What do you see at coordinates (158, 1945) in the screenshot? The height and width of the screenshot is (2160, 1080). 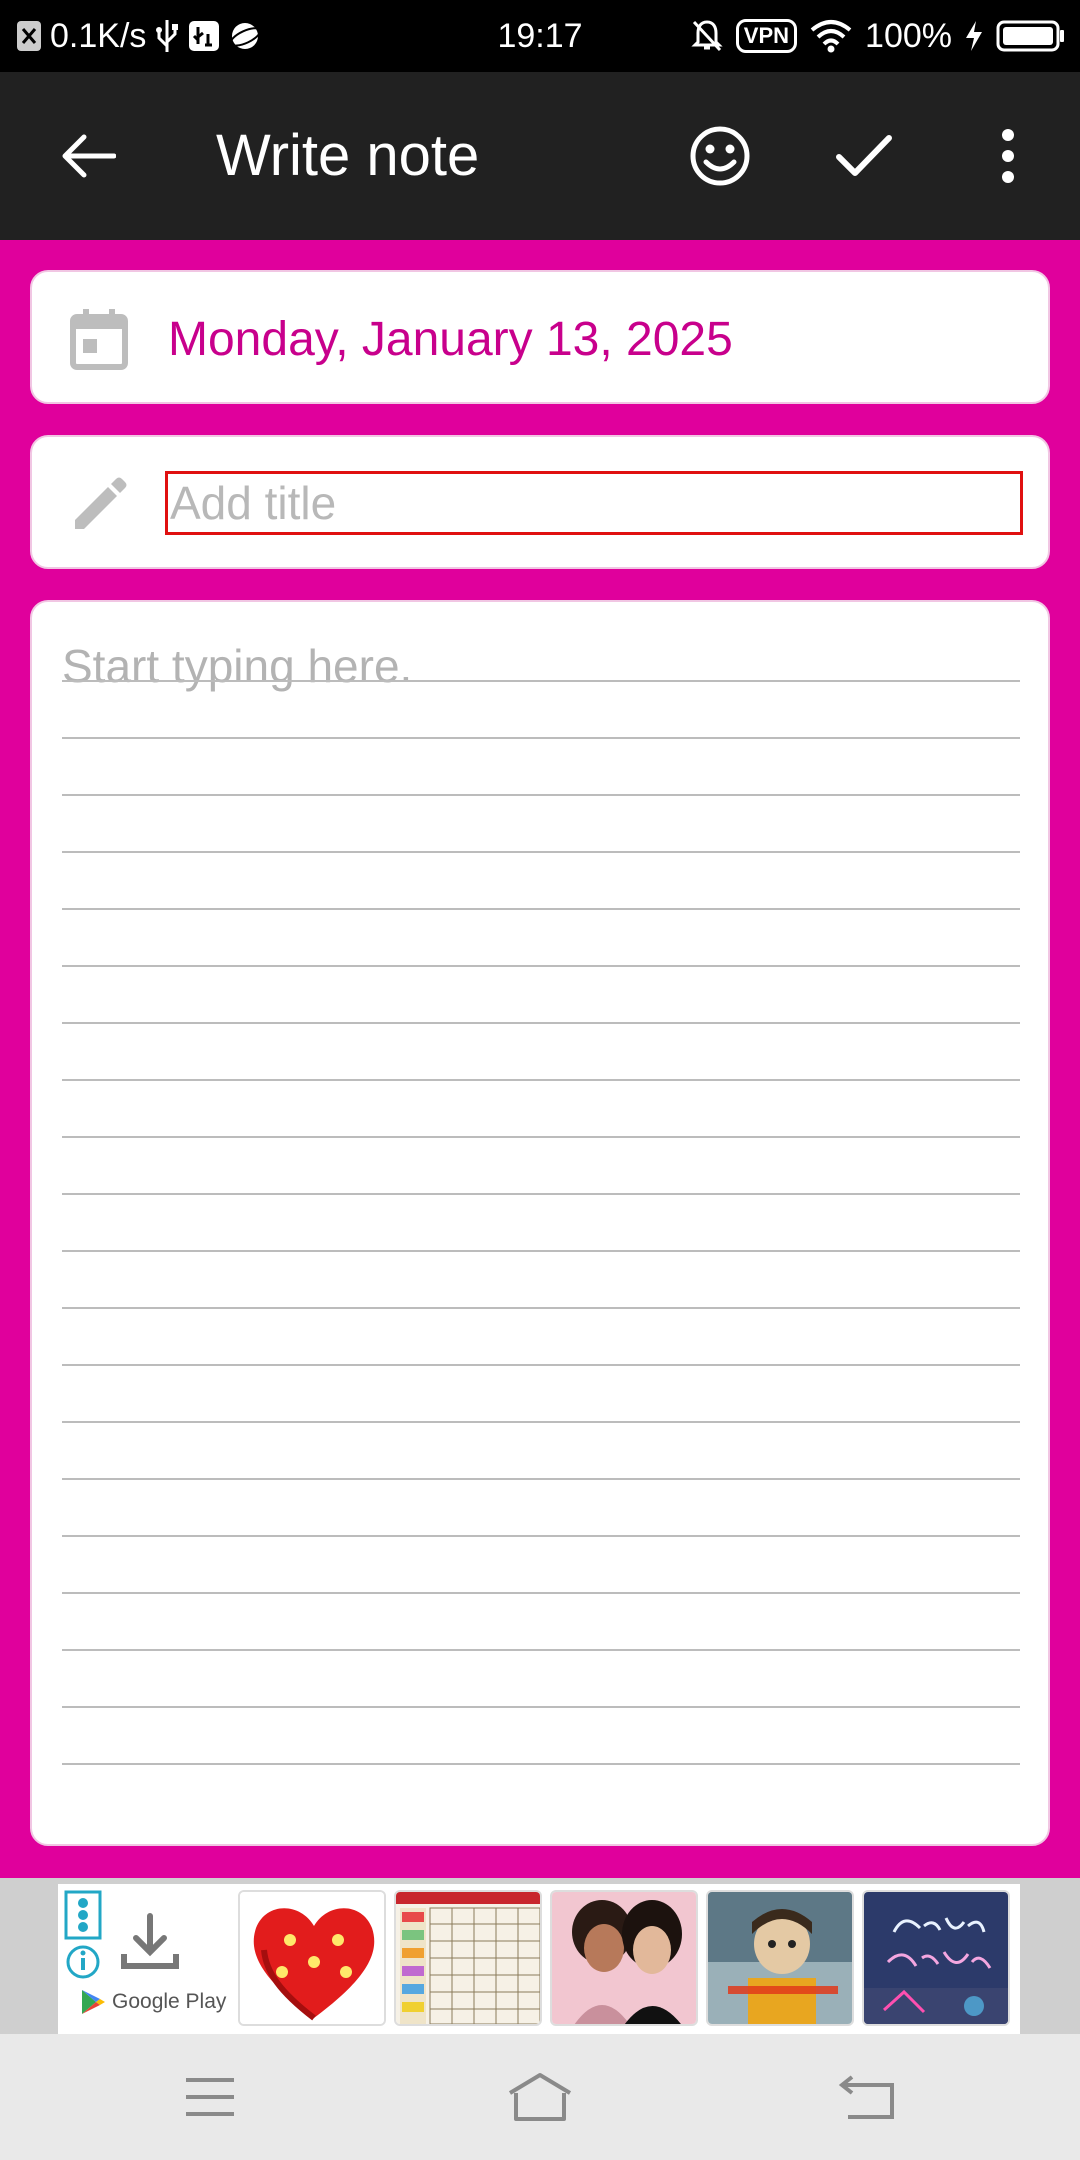 I see `download-icon` at bounding box center [158, 1945].